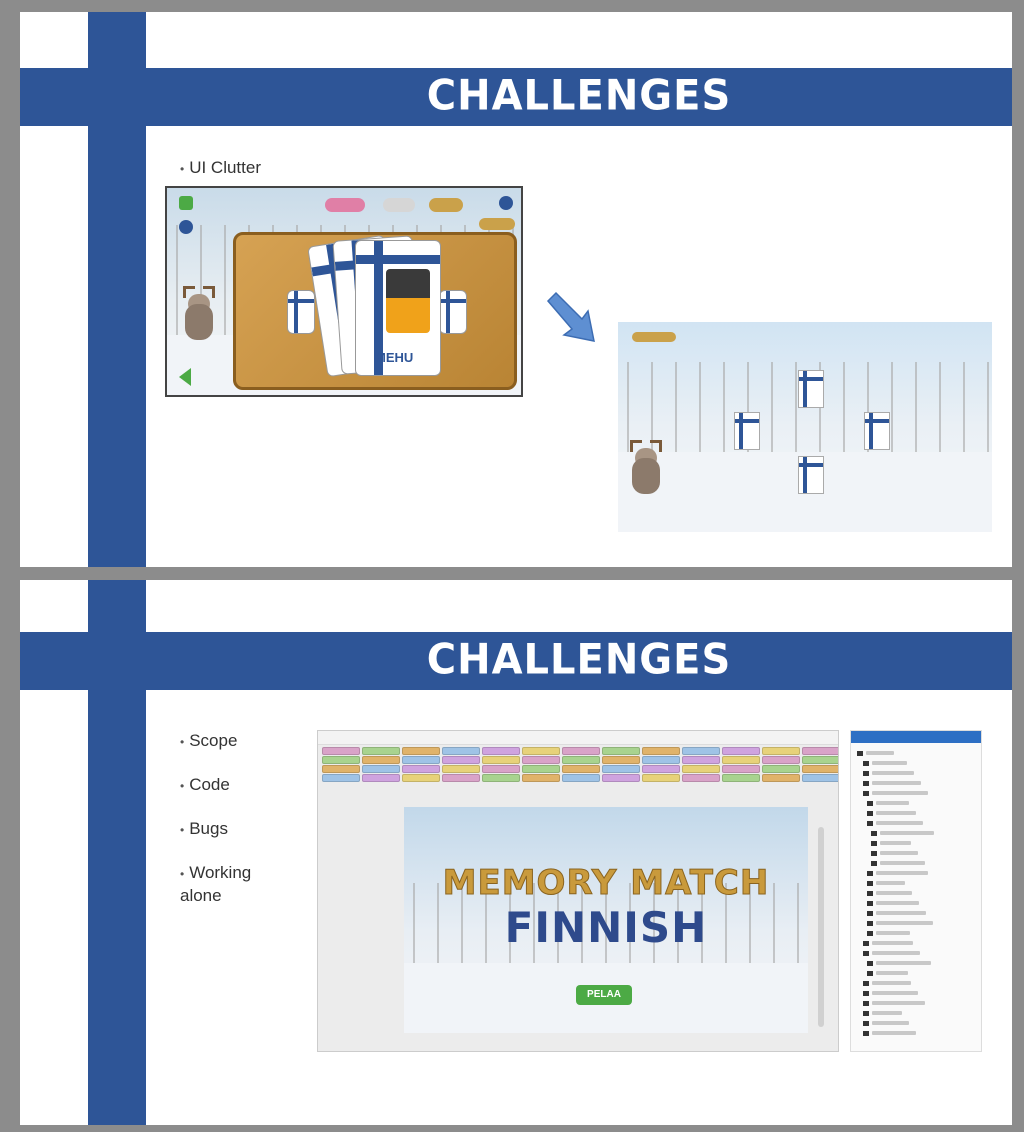  Describe the element at coordinates (805, 427) in the screenshot. I see `decluttered-game-screenshot` at that location.